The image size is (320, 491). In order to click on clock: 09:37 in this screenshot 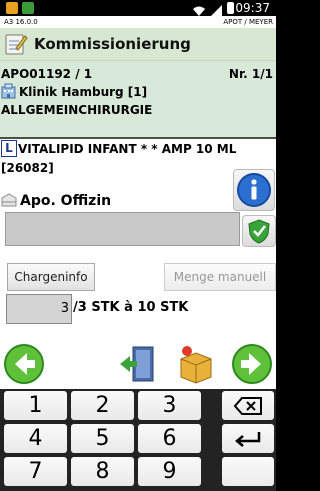, I will do `click(252, 8)`.